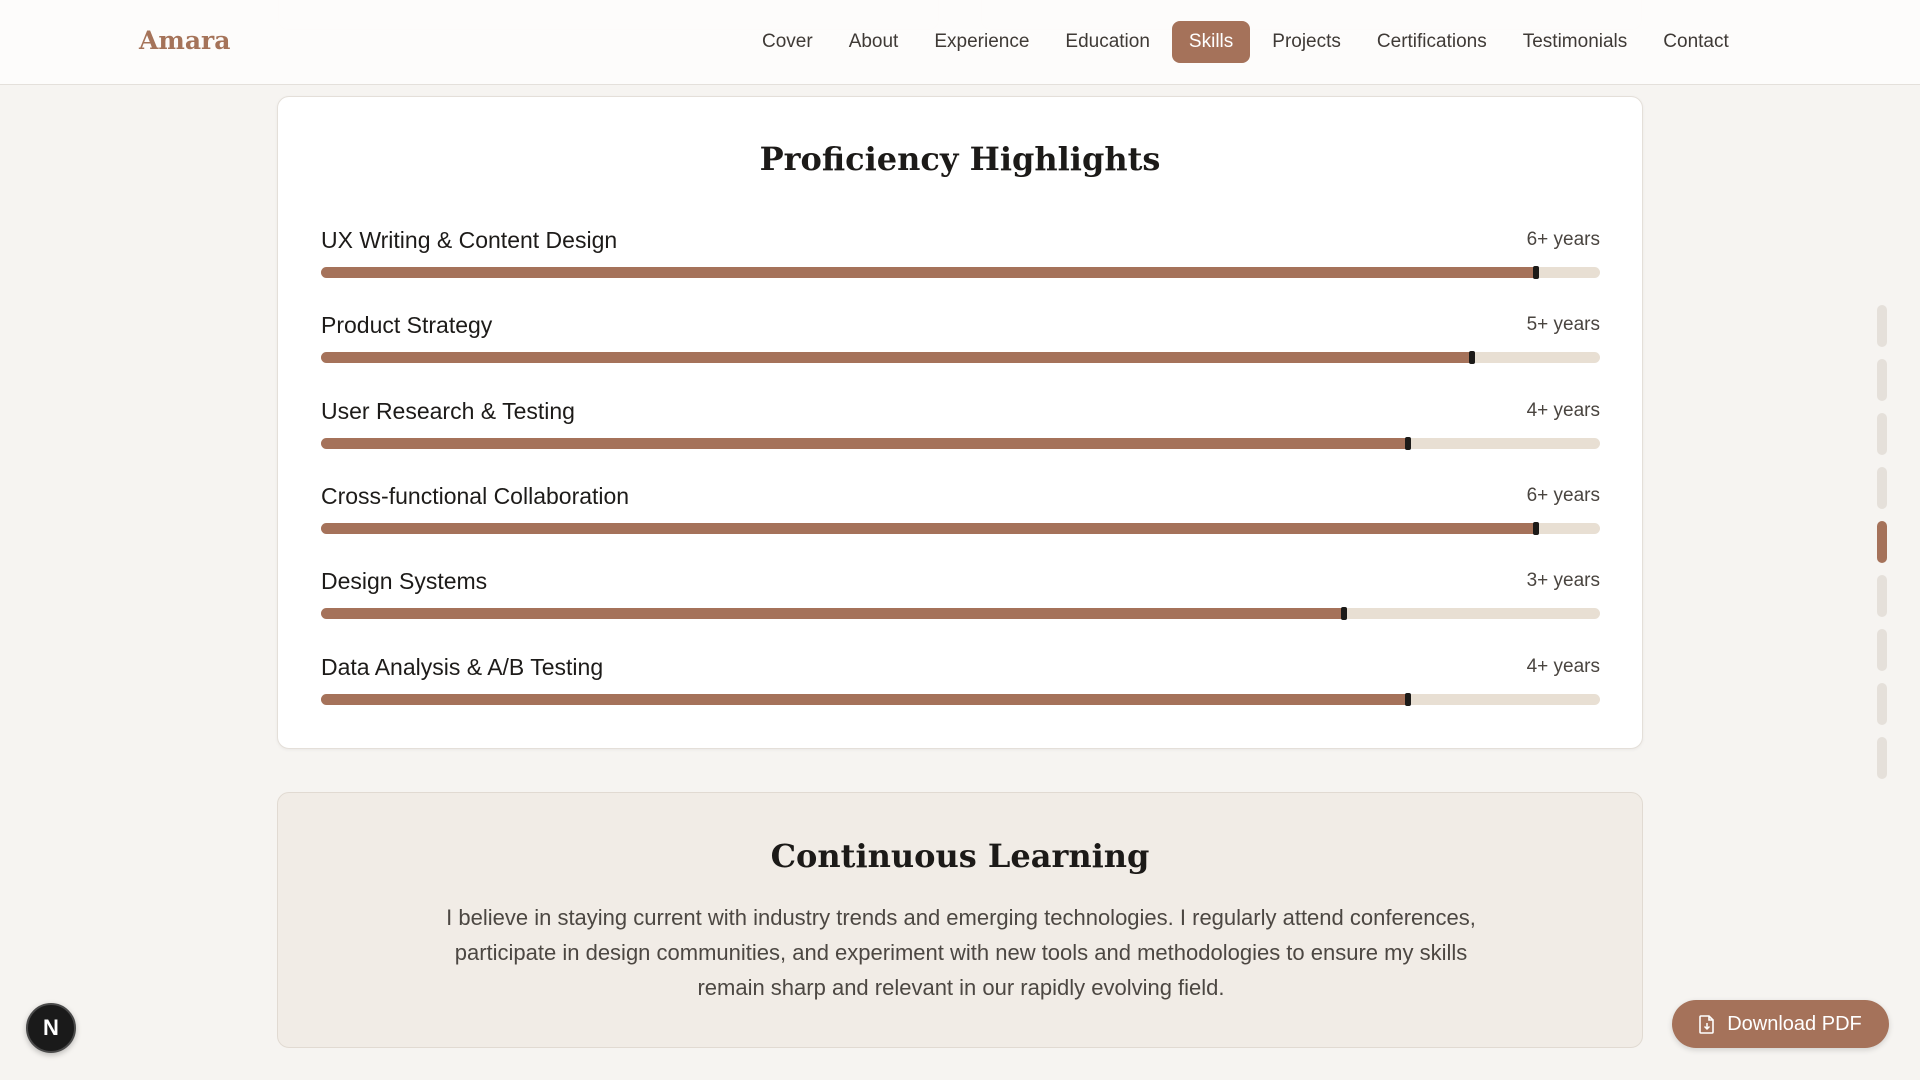 The width and height of the screenshot is (1920, 1080). Describe the element at coordinates (407, 325) in the screenshot. I see `skill-name: Product Strategy` at that location.